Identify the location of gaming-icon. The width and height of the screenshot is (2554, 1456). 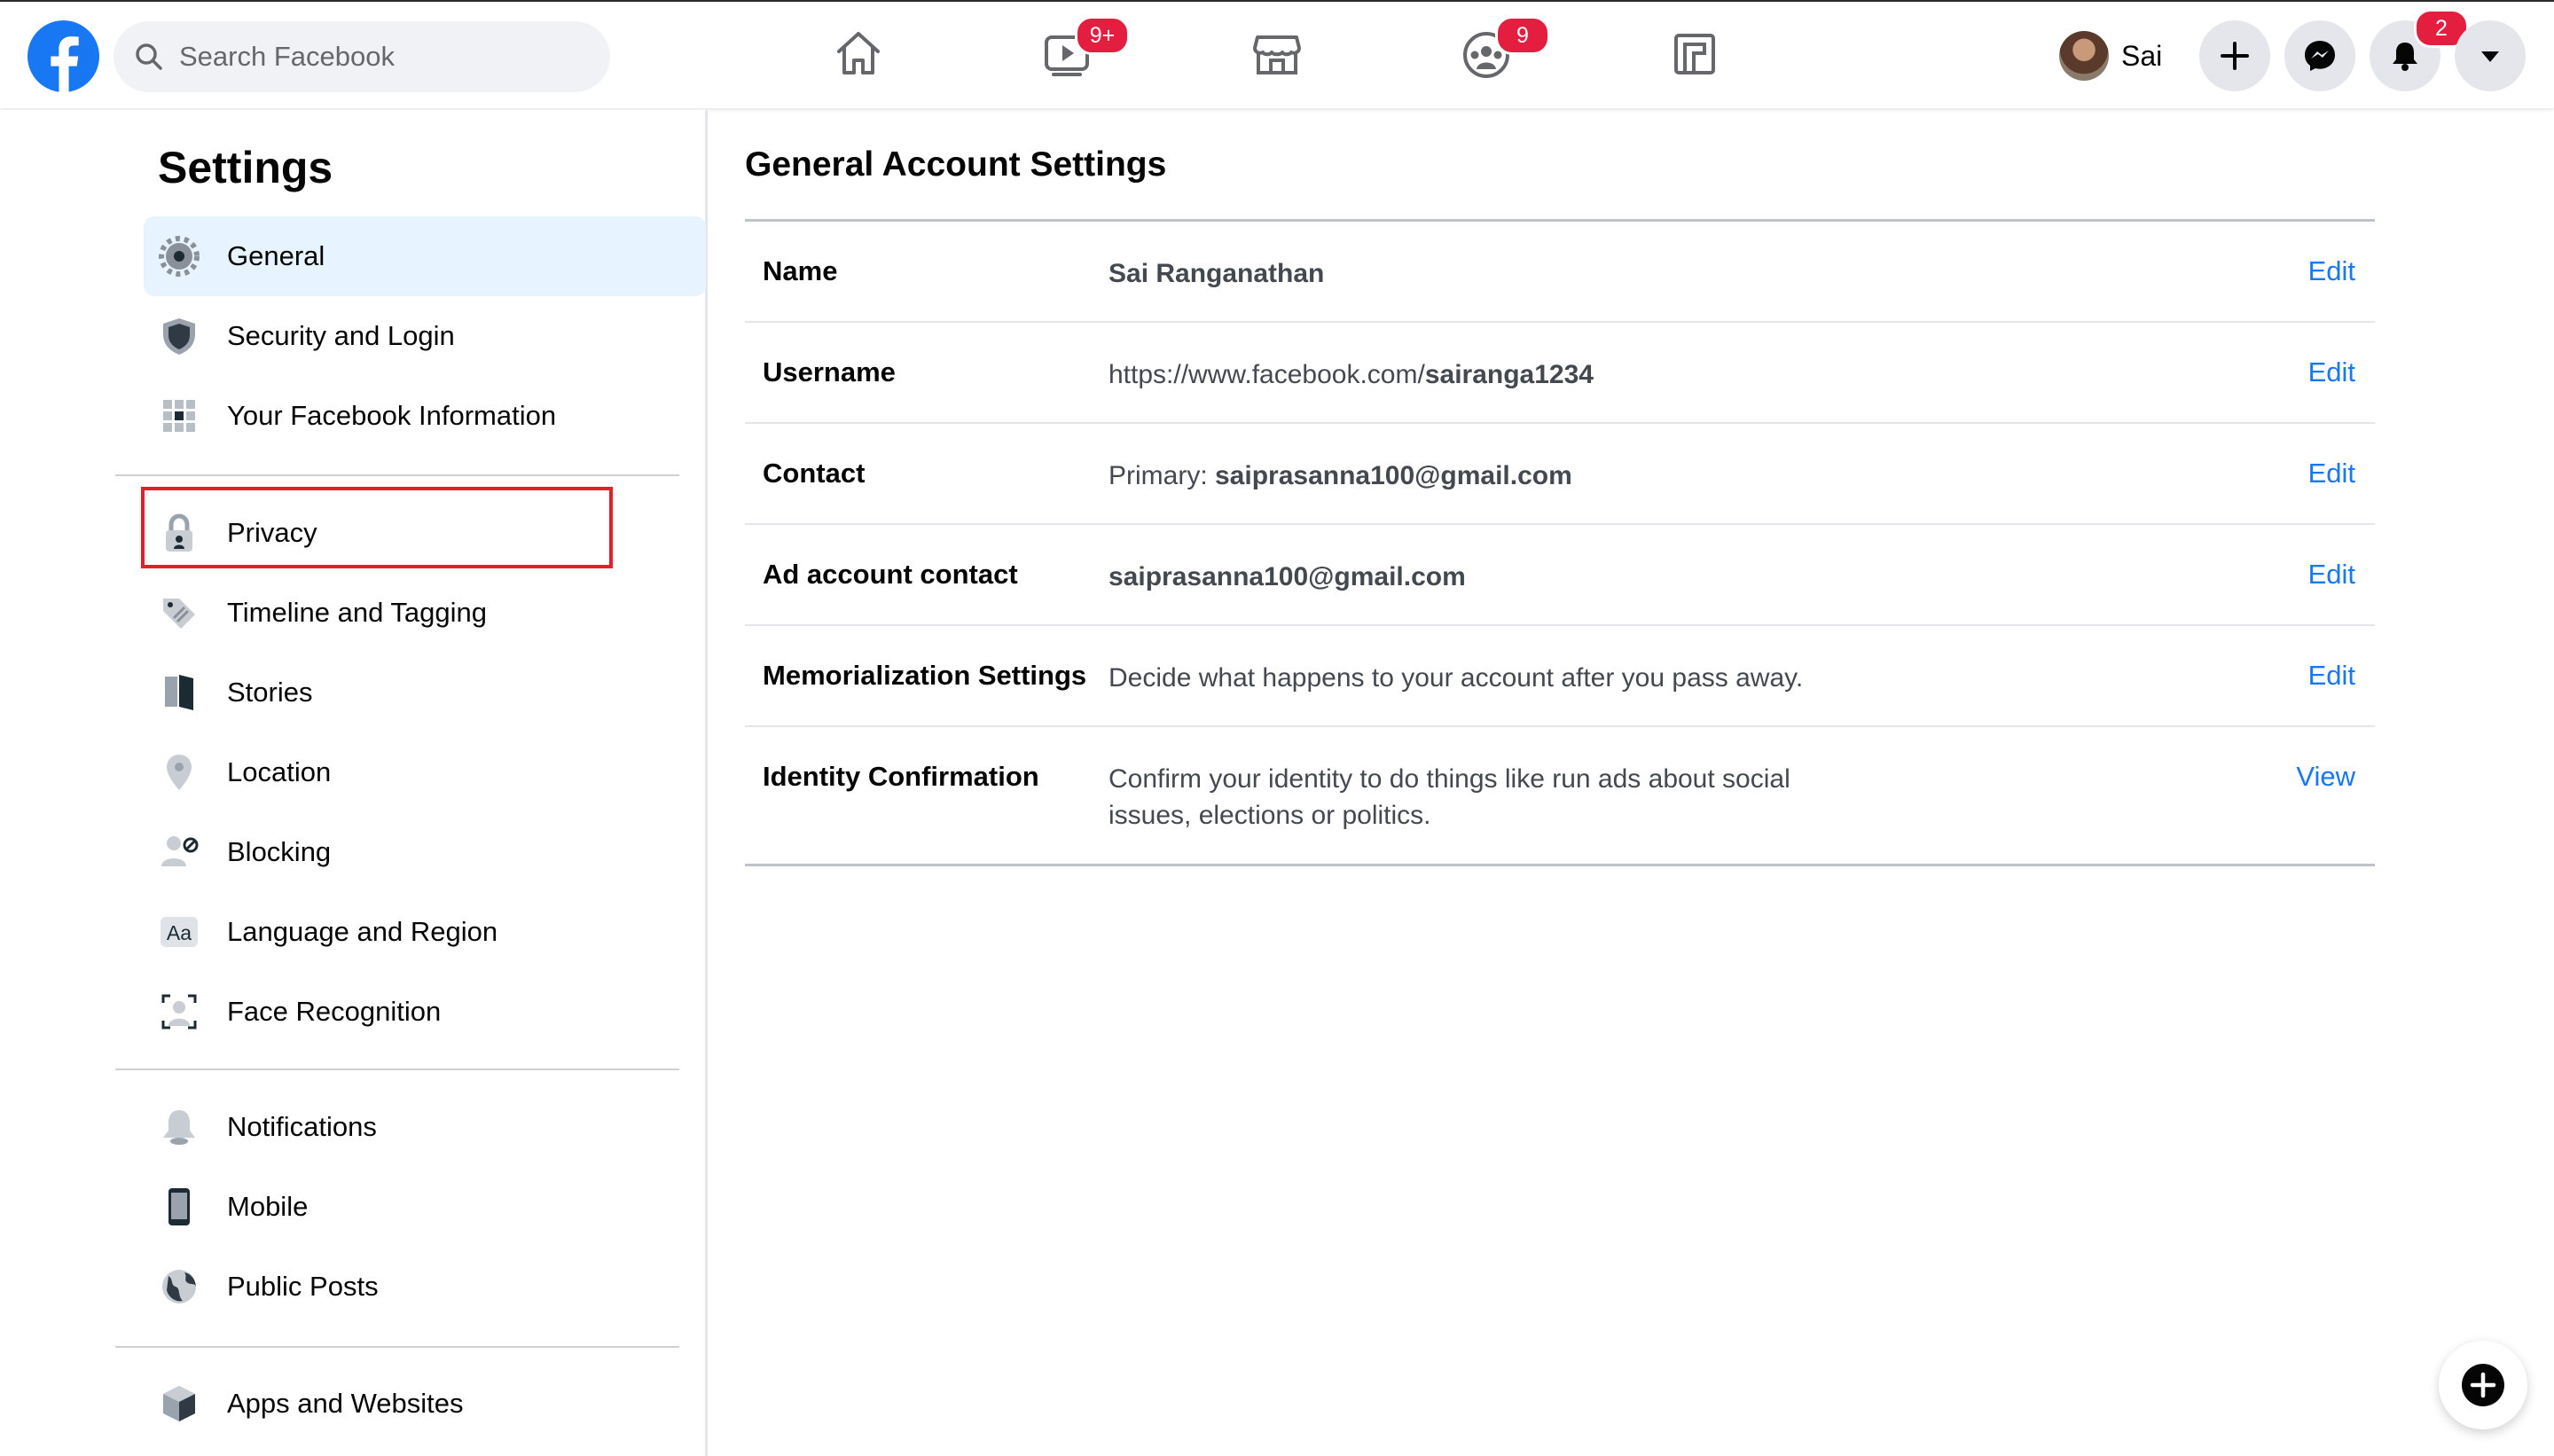
(1695, 53).